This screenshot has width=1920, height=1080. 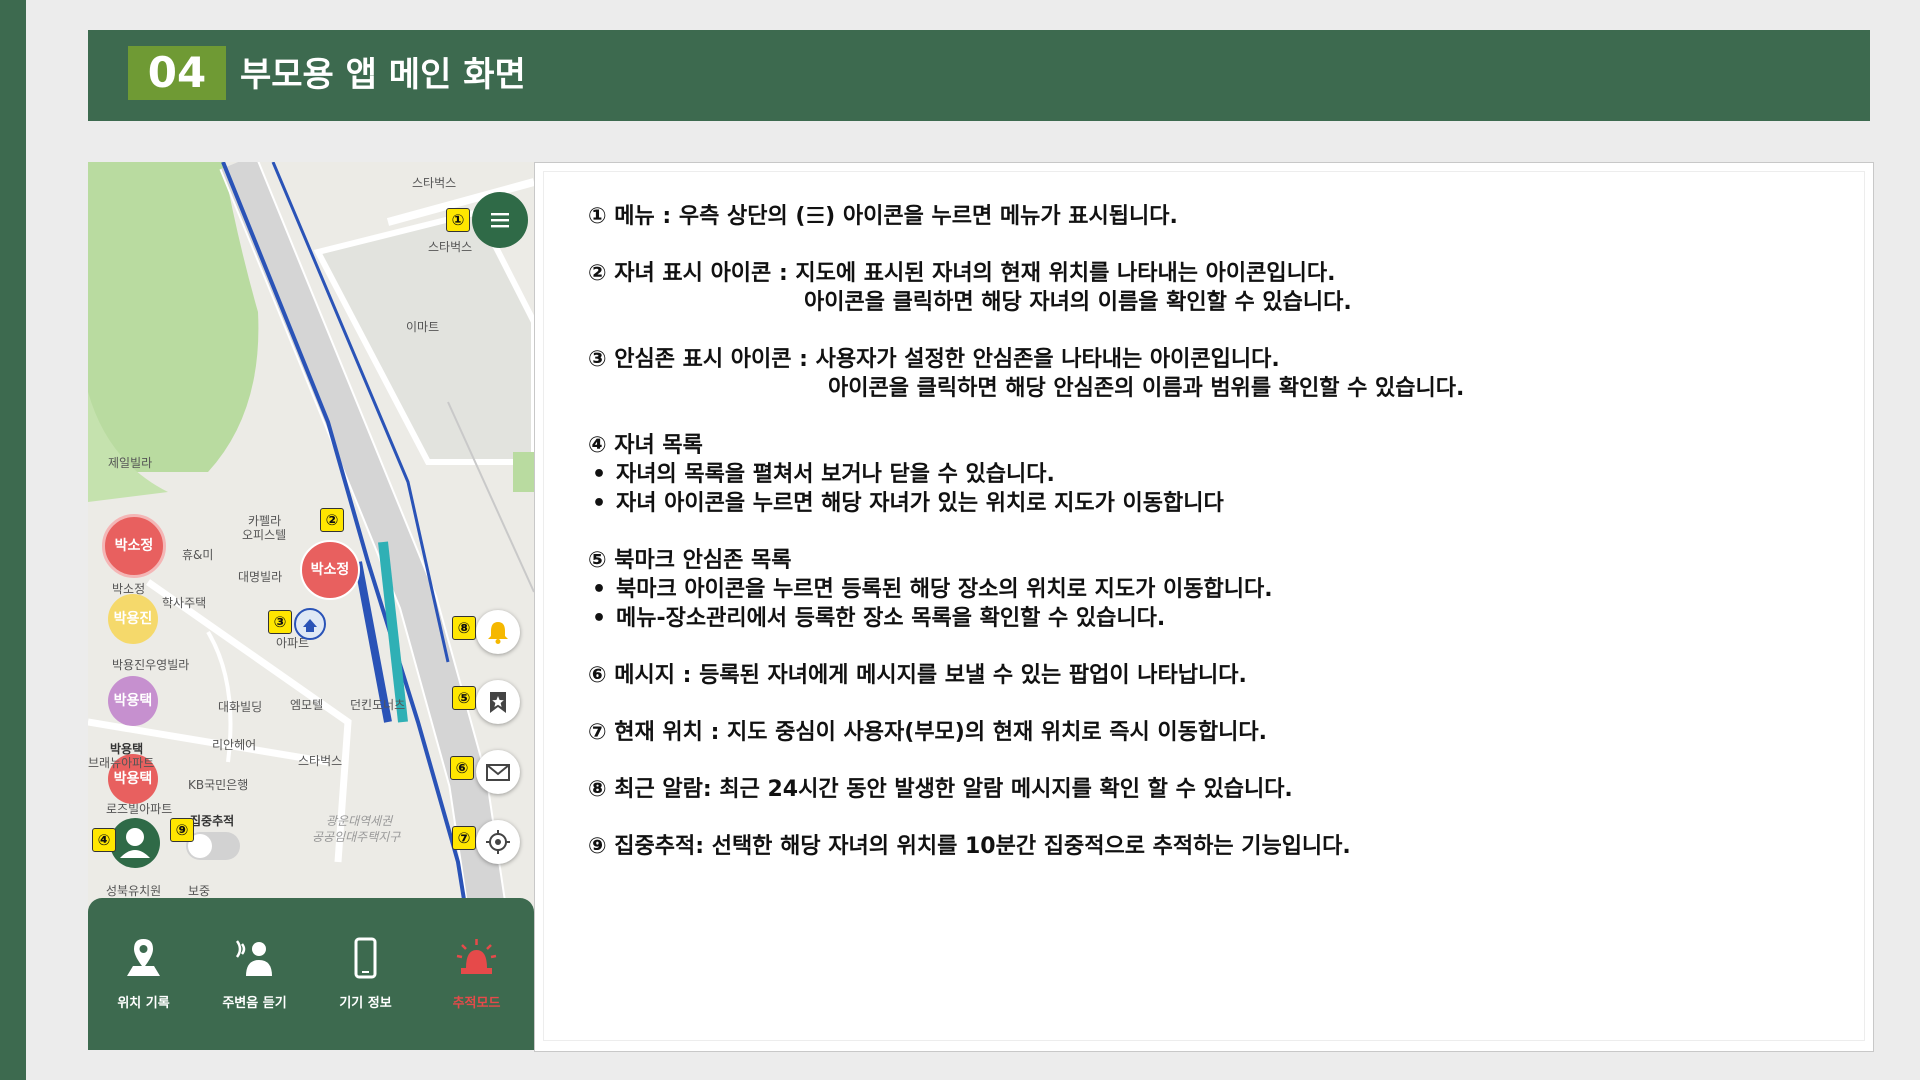 What do you see at coordinates (917, 675) in the screenshot?
I see `desc-message: ⑥ 메시지 : 등록된 자녀에게 메시지를 보낼 수 있는 팝업이 나타납니다.` at bounding box center [917, 675].